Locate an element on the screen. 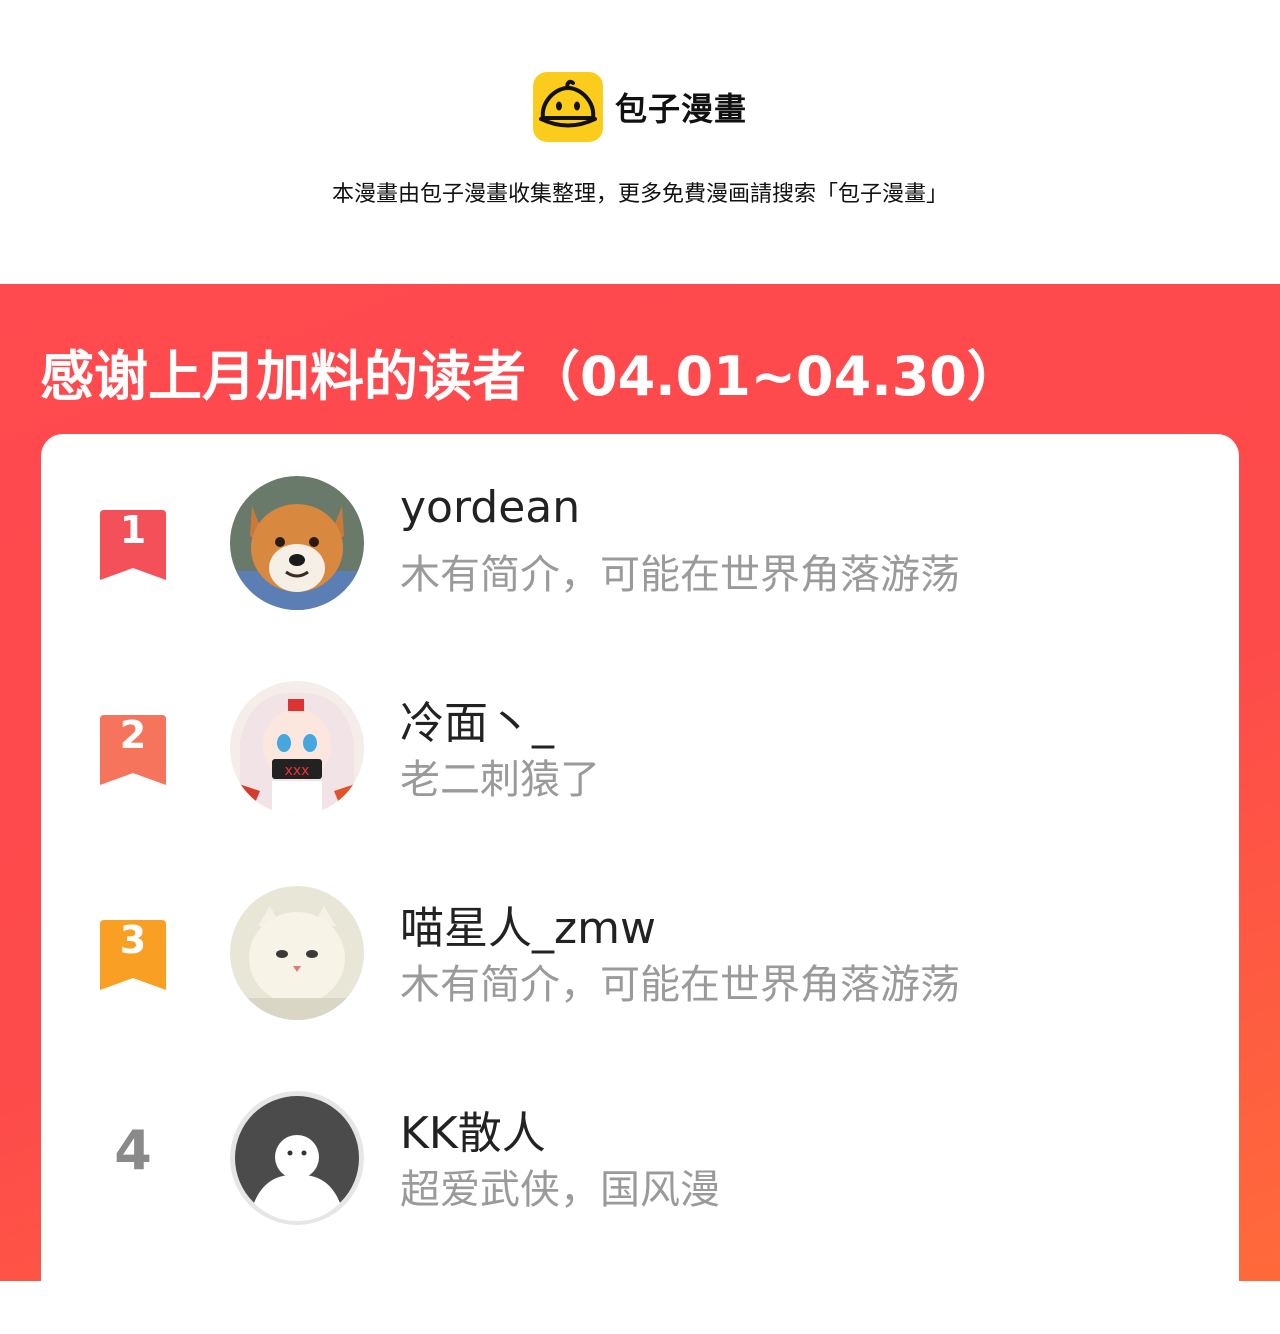 The width and height of the screenshot is (1280, 1334). default-user-avatar is located at coordinates (297, 1158).